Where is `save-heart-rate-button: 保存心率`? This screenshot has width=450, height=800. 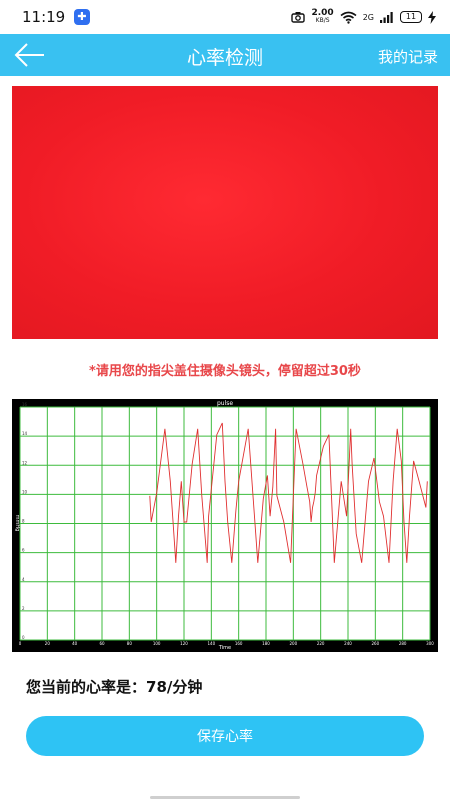
save-heart-rate-button: 保存心率 is located at coordinates (225, 736).